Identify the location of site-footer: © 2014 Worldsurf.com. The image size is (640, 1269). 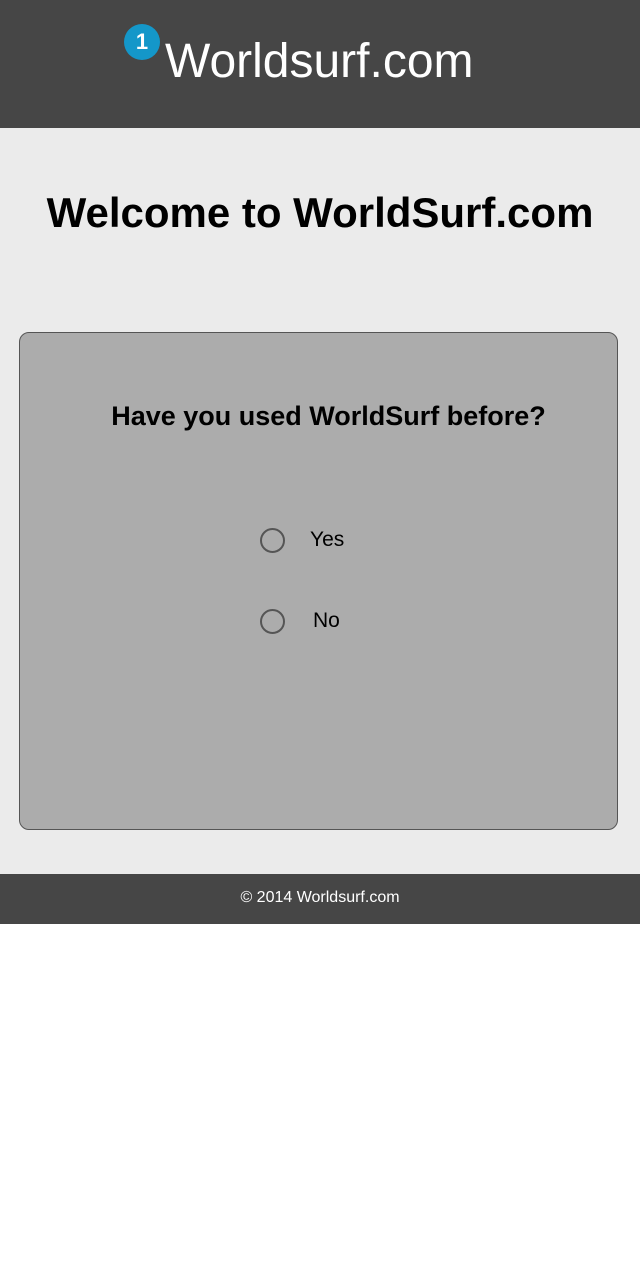
(320, 899).